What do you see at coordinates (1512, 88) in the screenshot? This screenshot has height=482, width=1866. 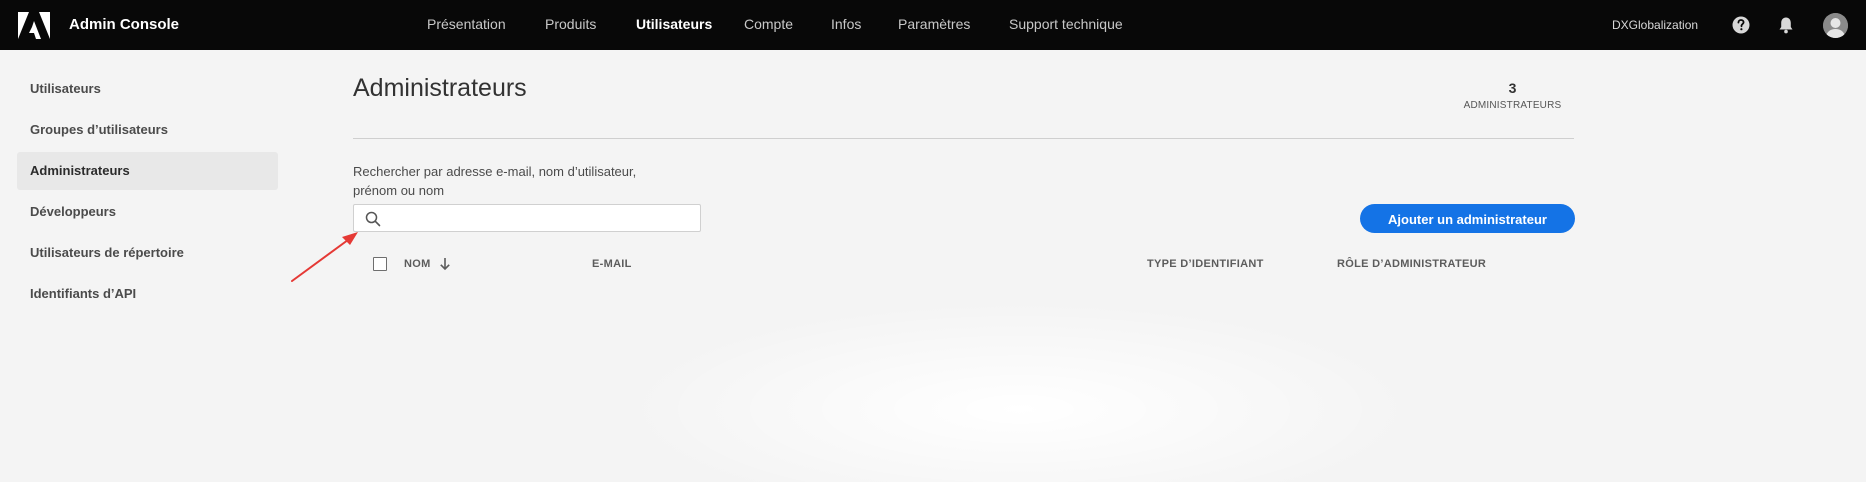 I see `admin-count-value: 3` at bounding box center [1512, 88].